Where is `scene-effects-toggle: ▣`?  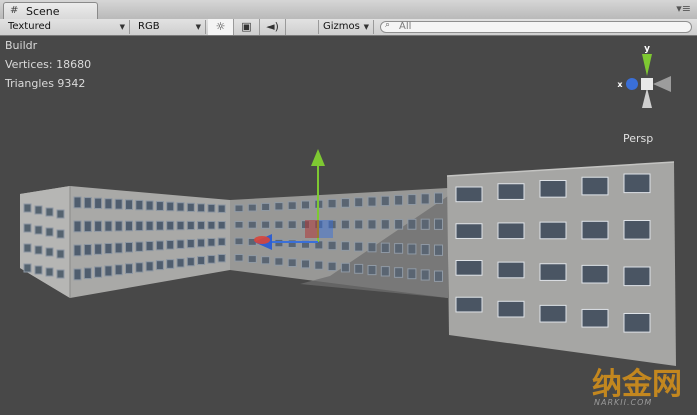
scene-effects-toggle: ▣ is located at coordinates (247, 27).